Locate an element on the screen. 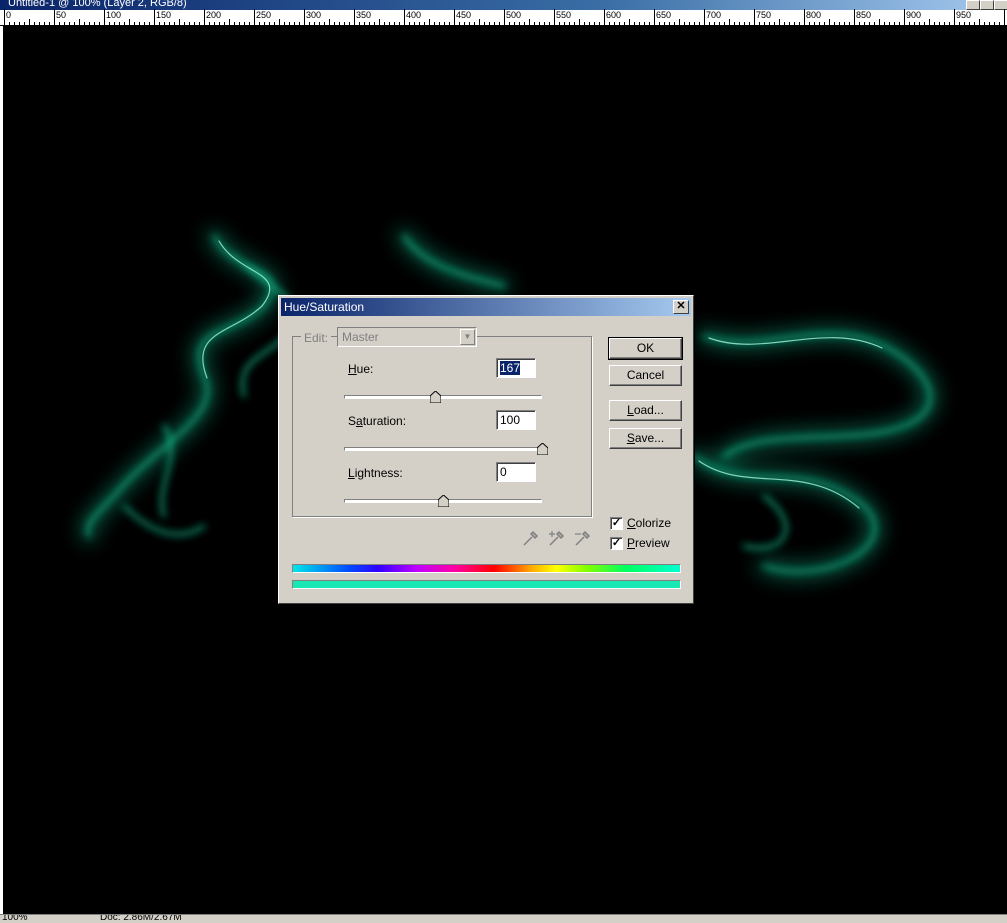 The height and width of the screenshot is (923, 1007). preview-label: Preview is located at coordinates (648, 543).